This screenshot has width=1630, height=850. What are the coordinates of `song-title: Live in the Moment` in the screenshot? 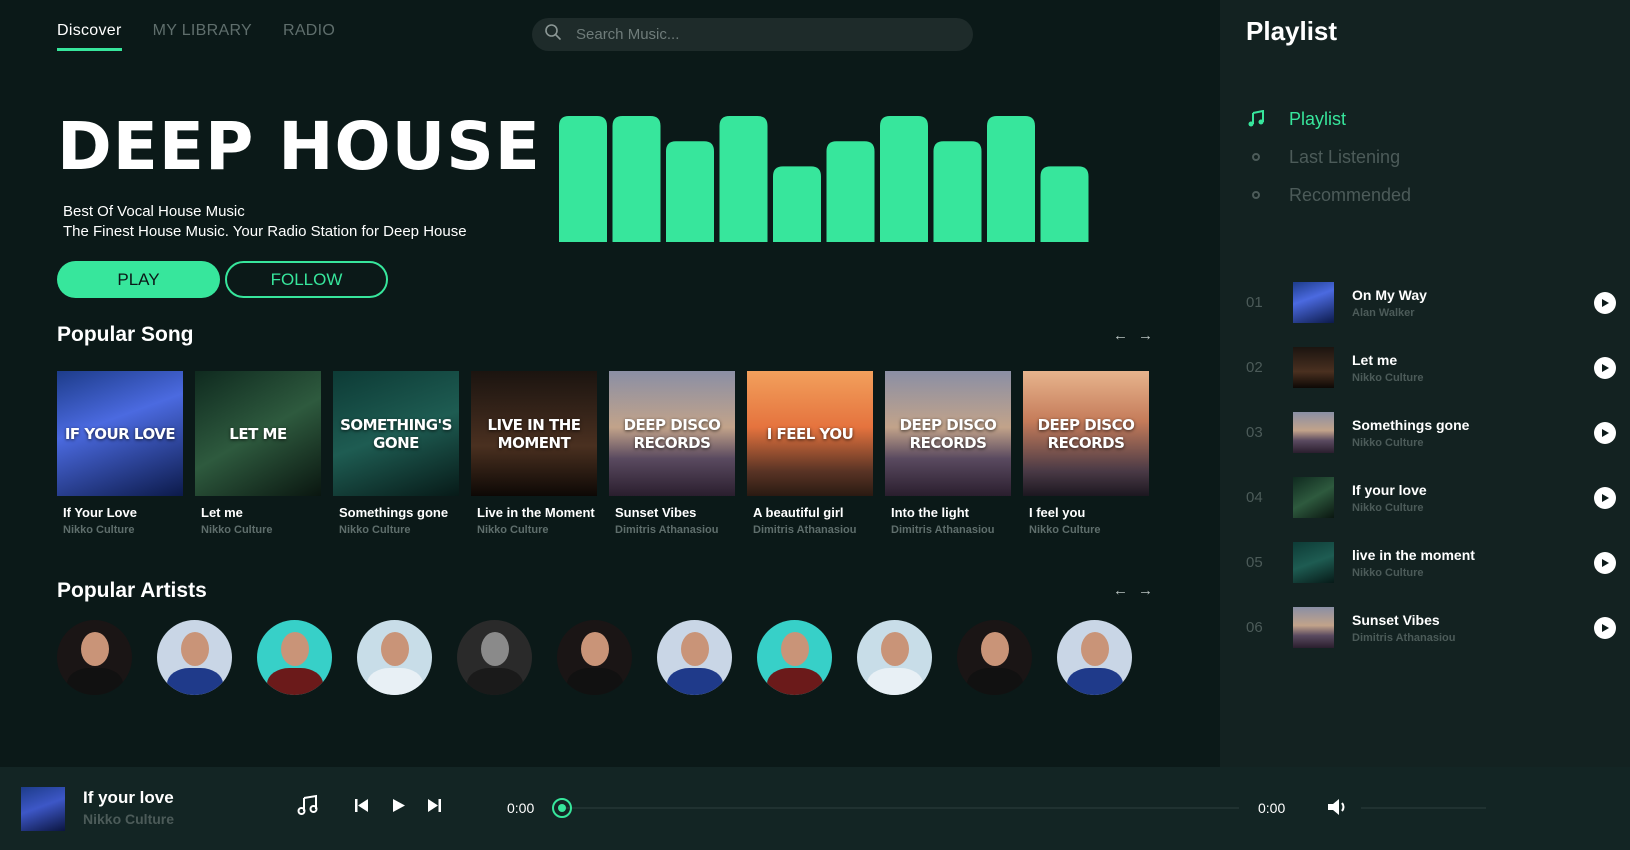 It's located at (537, 513).